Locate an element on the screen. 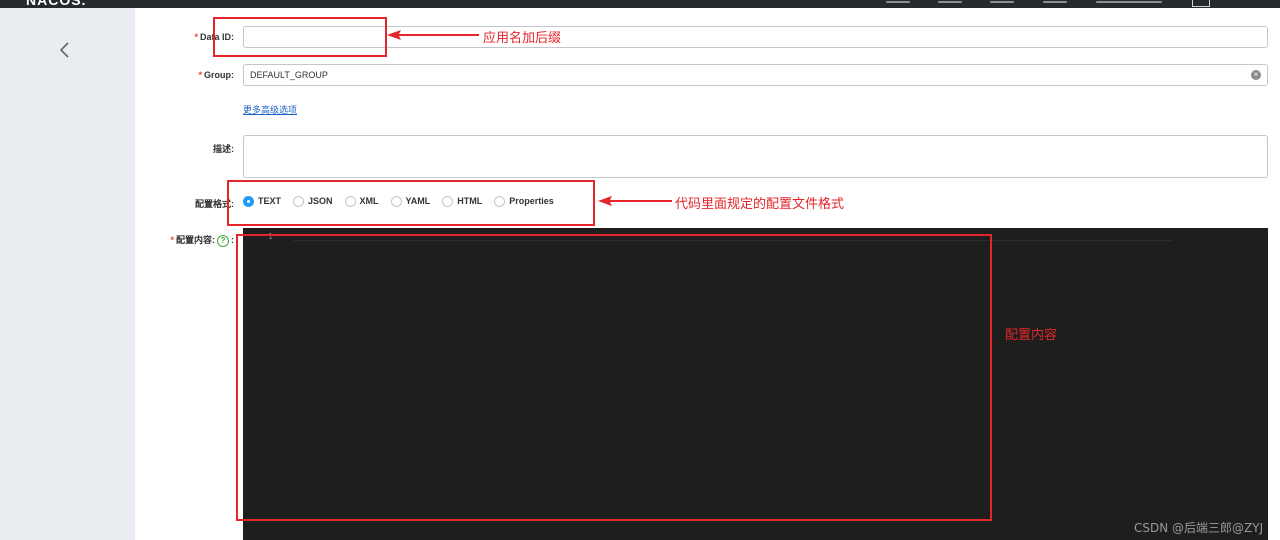 The image size is (1280, 540). annotation-box-data-id is located at coordinates (300, 37).